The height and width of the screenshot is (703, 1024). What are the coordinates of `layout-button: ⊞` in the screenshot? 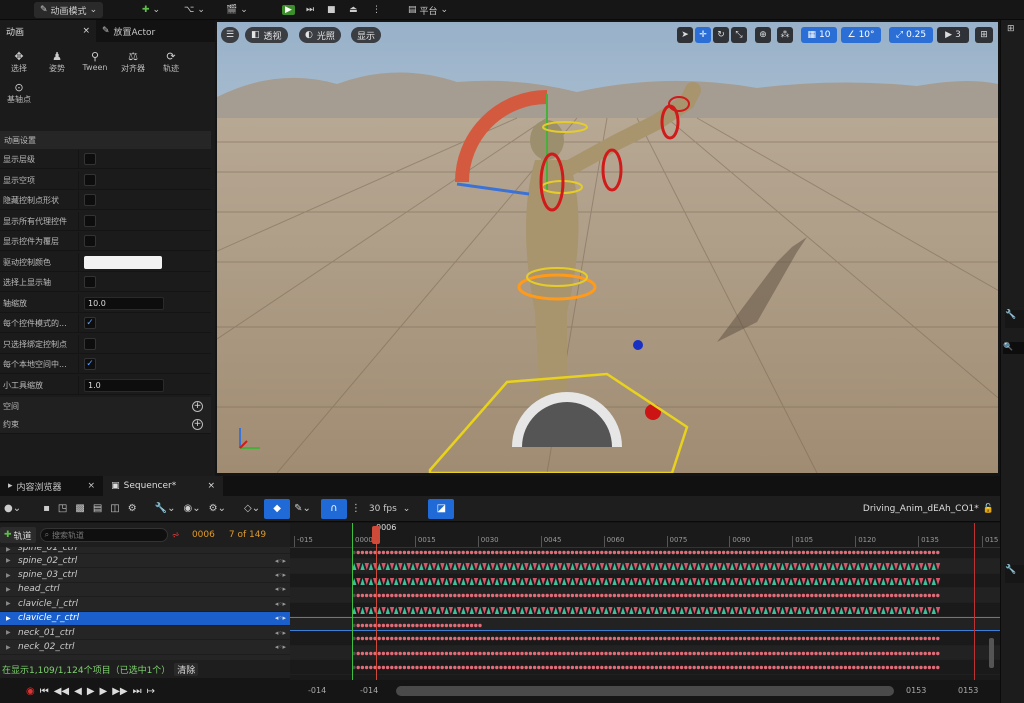 It's located at (984, 35).